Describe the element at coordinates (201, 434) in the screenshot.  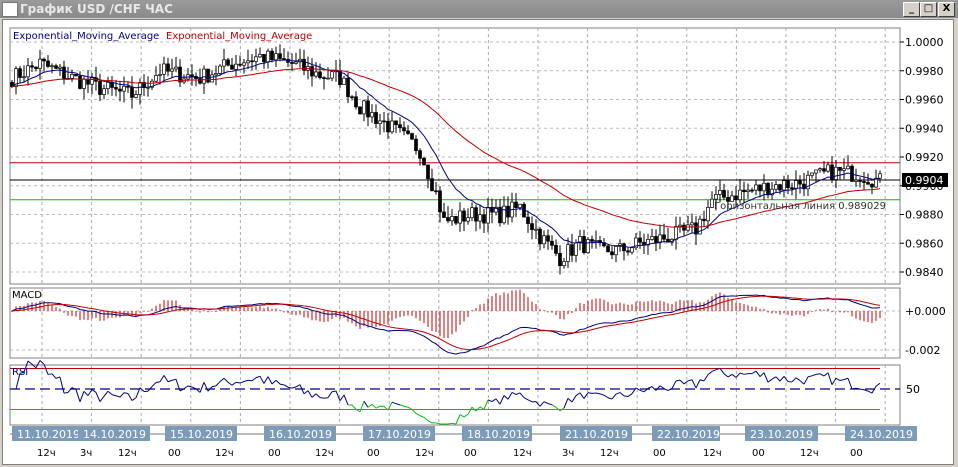
I see `date-label: 15.10.2019` at that location.